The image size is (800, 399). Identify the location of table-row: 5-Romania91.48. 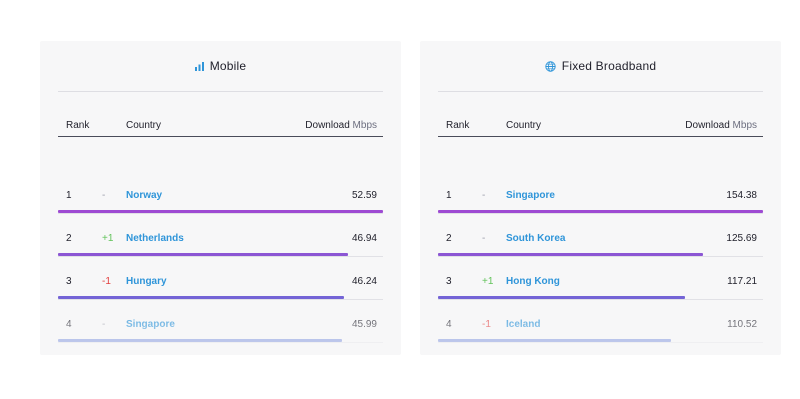
(600, 352).